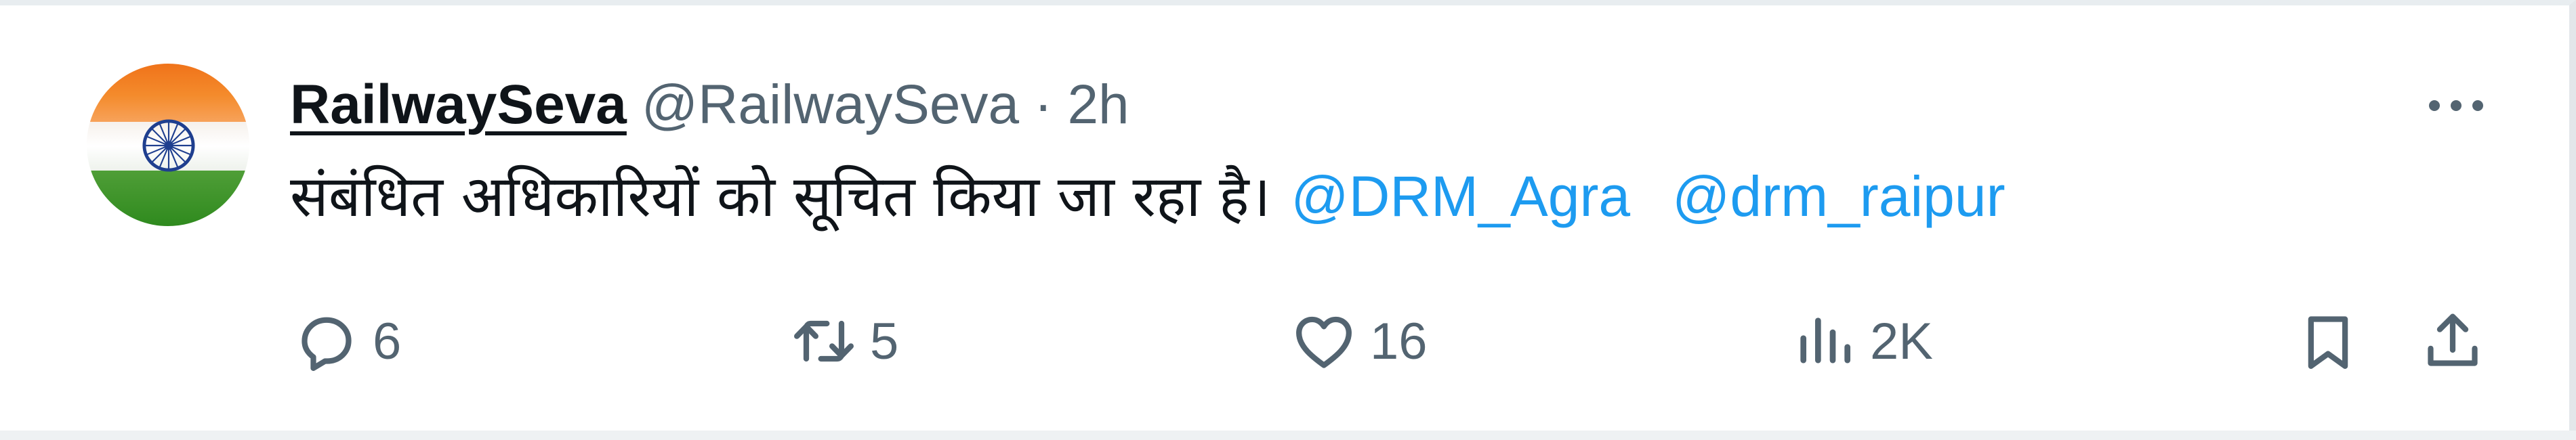 Image resolution: width=2576 pixels, height=440 pixels. What do you see at coordinates (1324, 342) in the screenshot?
I see `heart-icon` at bounding box center [1324, 342].